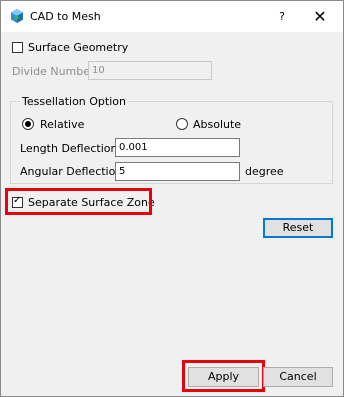 This screenshot has width=344, height=397. Describe the element at coordinates (53, 71) in the screenshot. I see `divide-number-label: Divide Number` at that location.